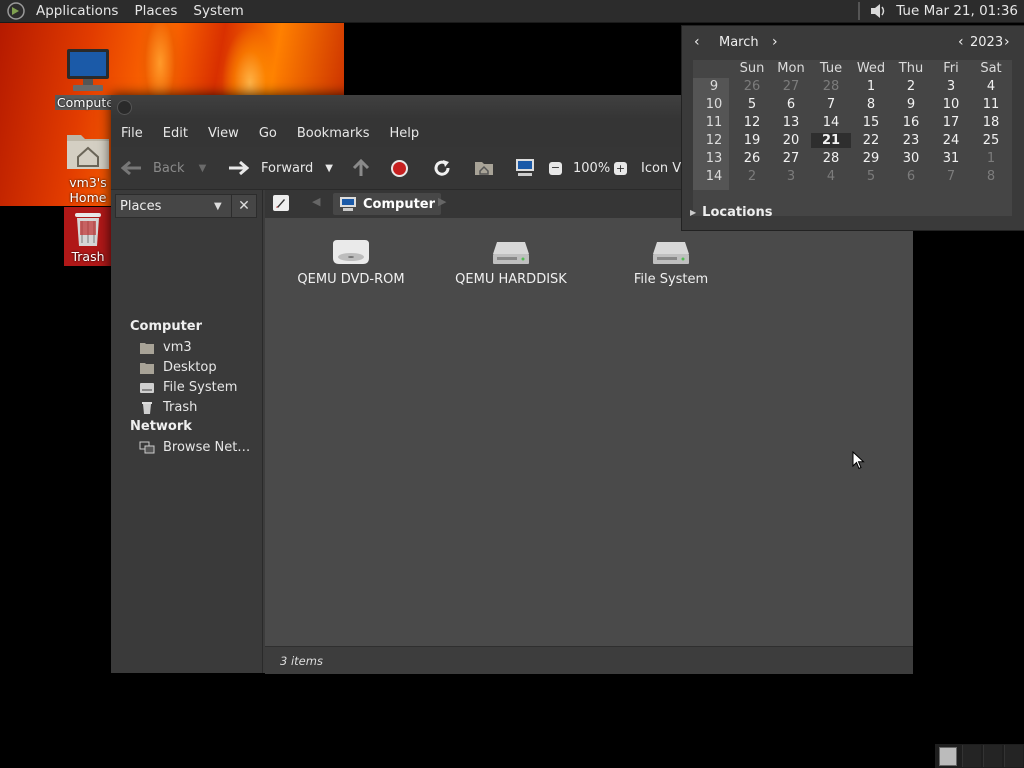 The image size is (1024, 768). Describe the element at coordinates (878, 11) in the screenshot. I see `speaker-icon` at that location.